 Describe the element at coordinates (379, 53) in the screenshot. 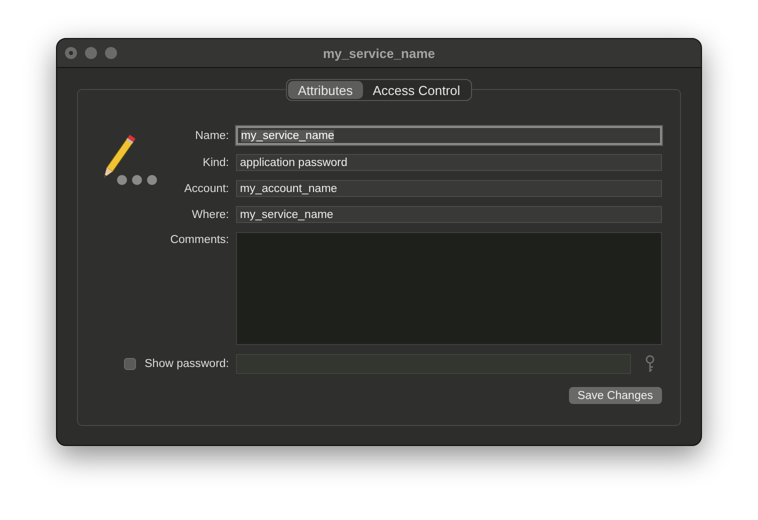

I see `window-title: my_service_name` at that location.